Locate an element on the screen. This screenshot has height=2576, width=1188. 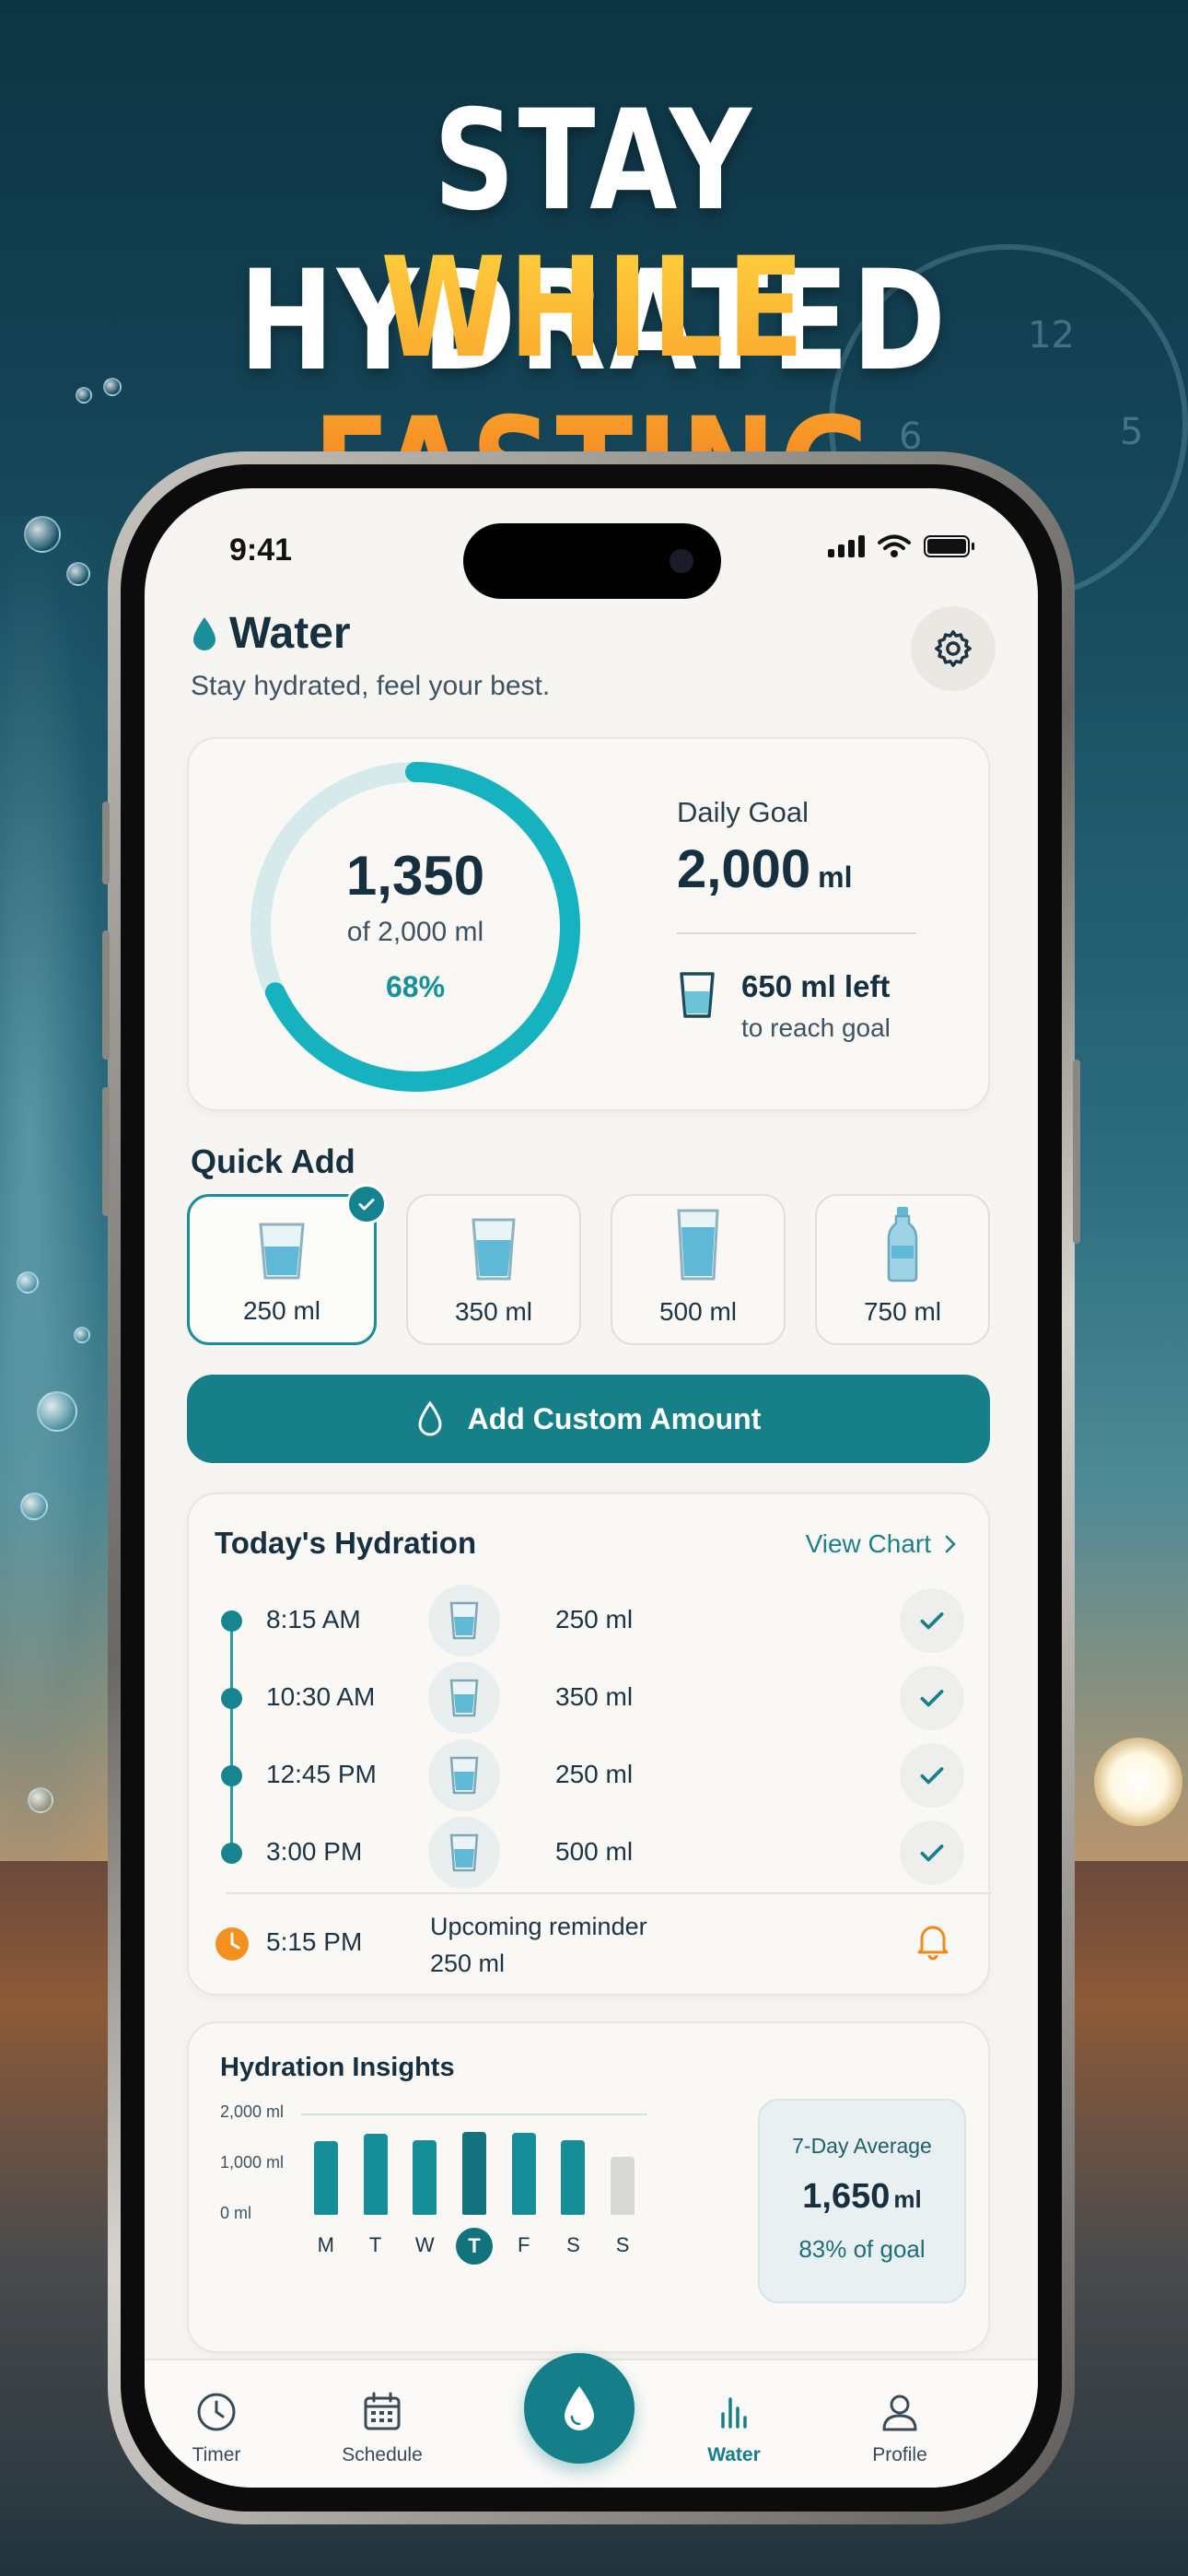
tab-profile: Profile is located at coordinates (899, 2428).